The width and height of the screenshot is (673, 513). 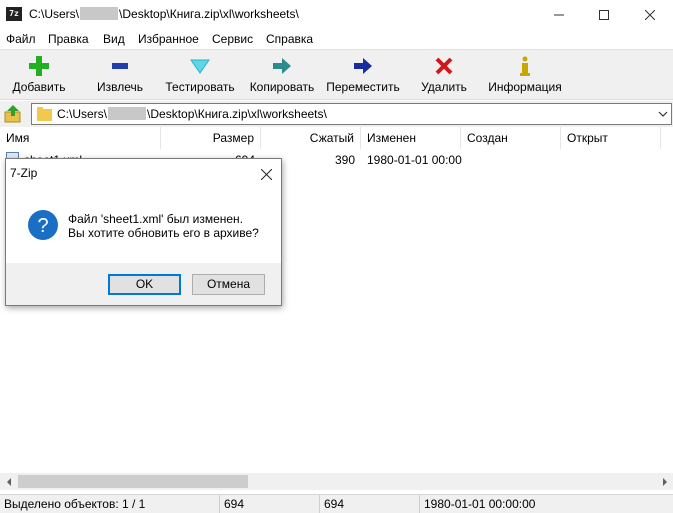 I want to click on chevron-left-icon, so click(x=8, y=481).